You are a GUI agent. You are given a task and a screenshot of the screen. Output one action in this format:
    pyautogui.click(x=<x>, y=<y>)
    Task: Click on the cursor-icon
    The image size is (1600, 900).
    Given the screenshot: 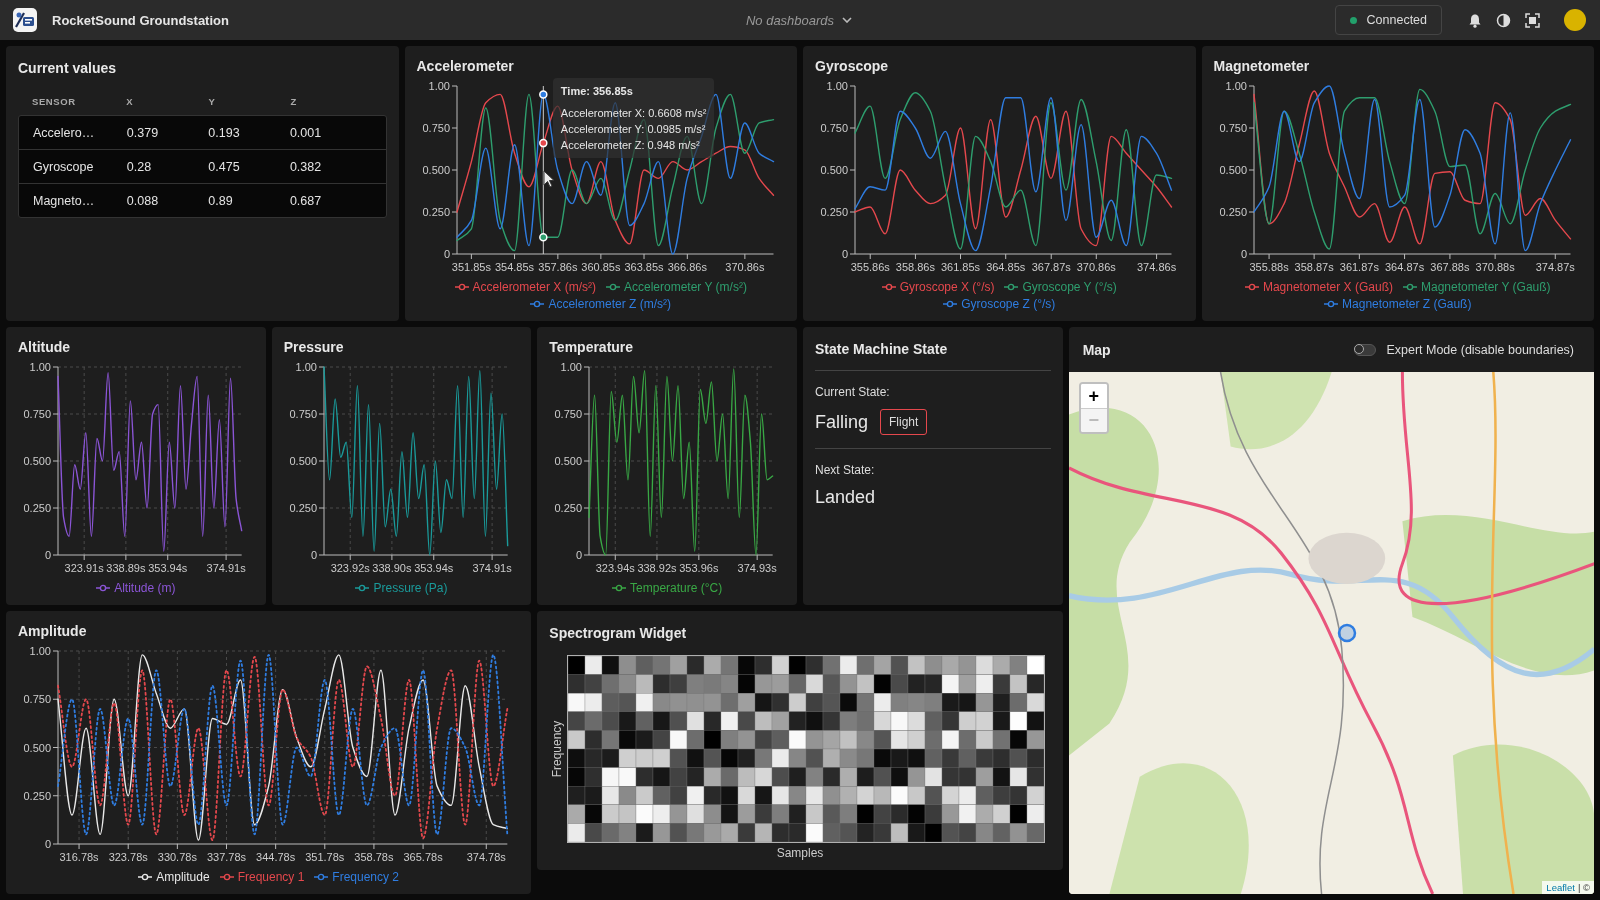 What is the action you would take?
    pyautogui.click(x=548, y=179)
    